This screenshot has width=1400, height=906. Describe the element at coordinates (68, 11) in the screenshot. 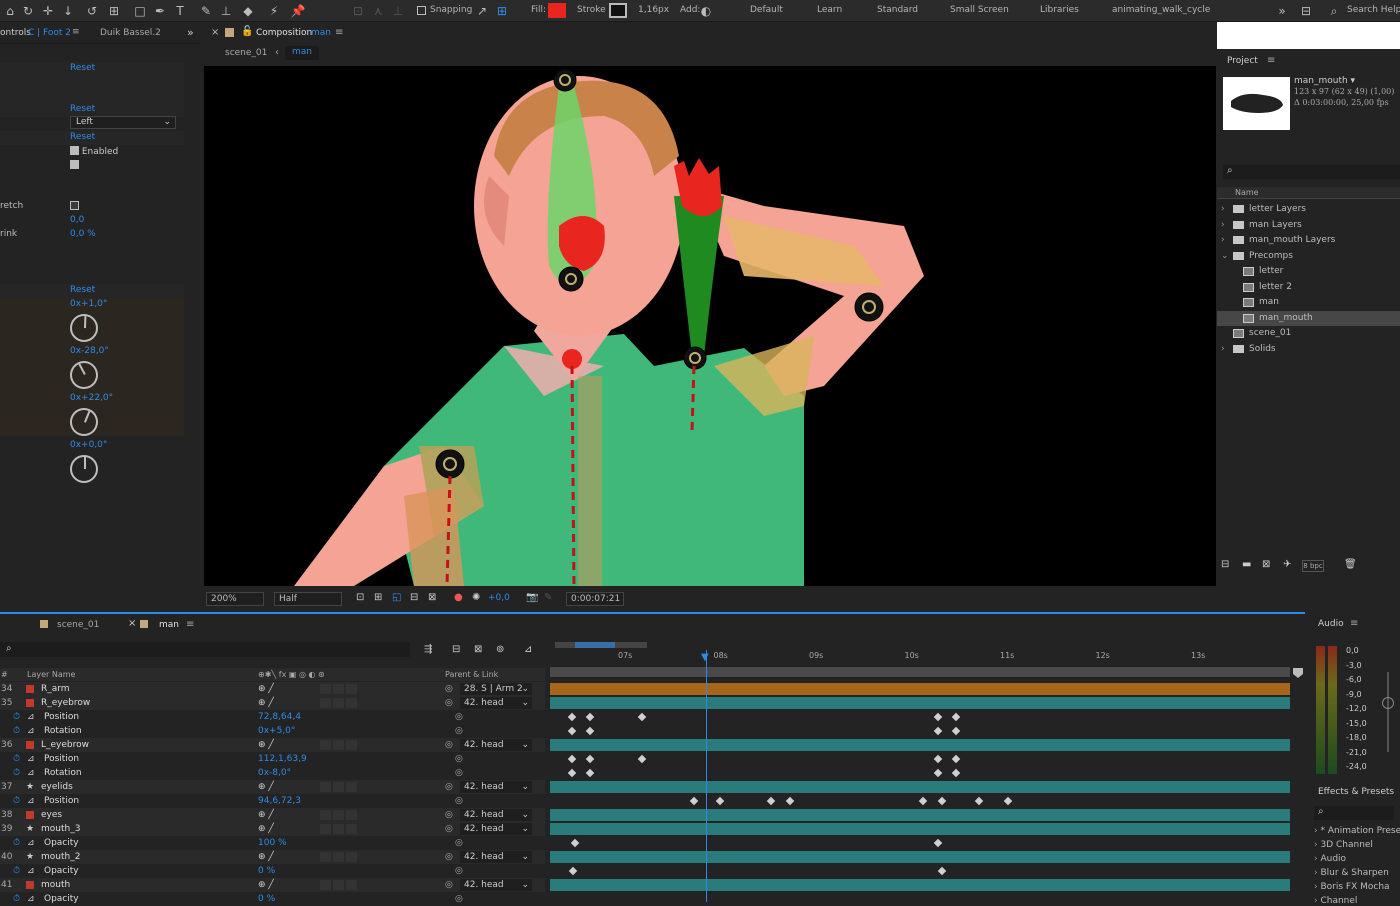

I see `move-down-icon: ↓` at that location.